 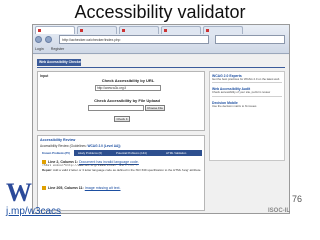 What do you see at coordinates (94, 153) in the screenshot?
I see `tab-likely-problems: Likely Problems (0)` at bounding box center [94, 153].